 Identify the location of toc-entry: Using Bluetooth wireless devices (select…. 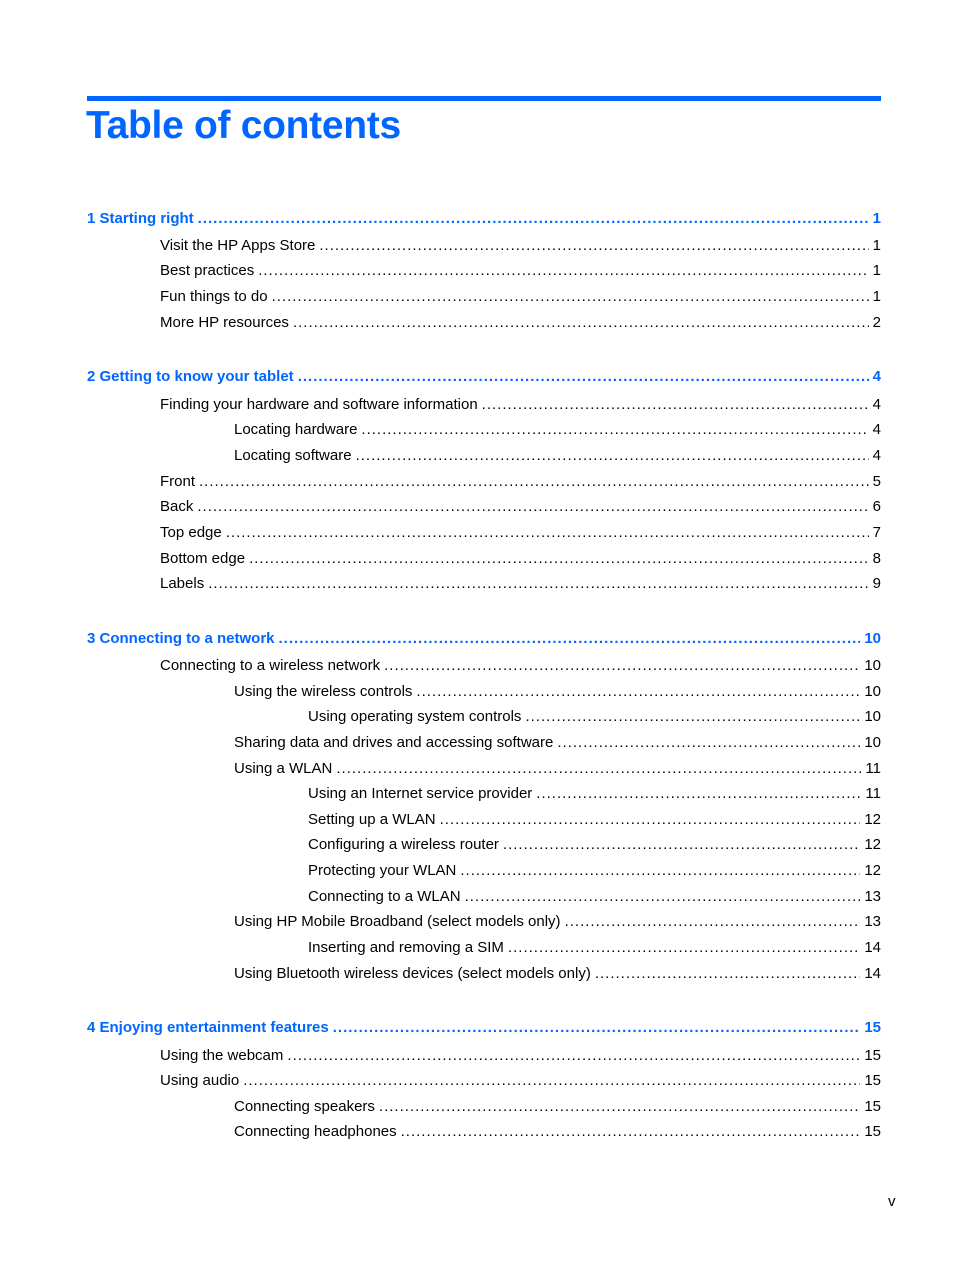
(557, 974).